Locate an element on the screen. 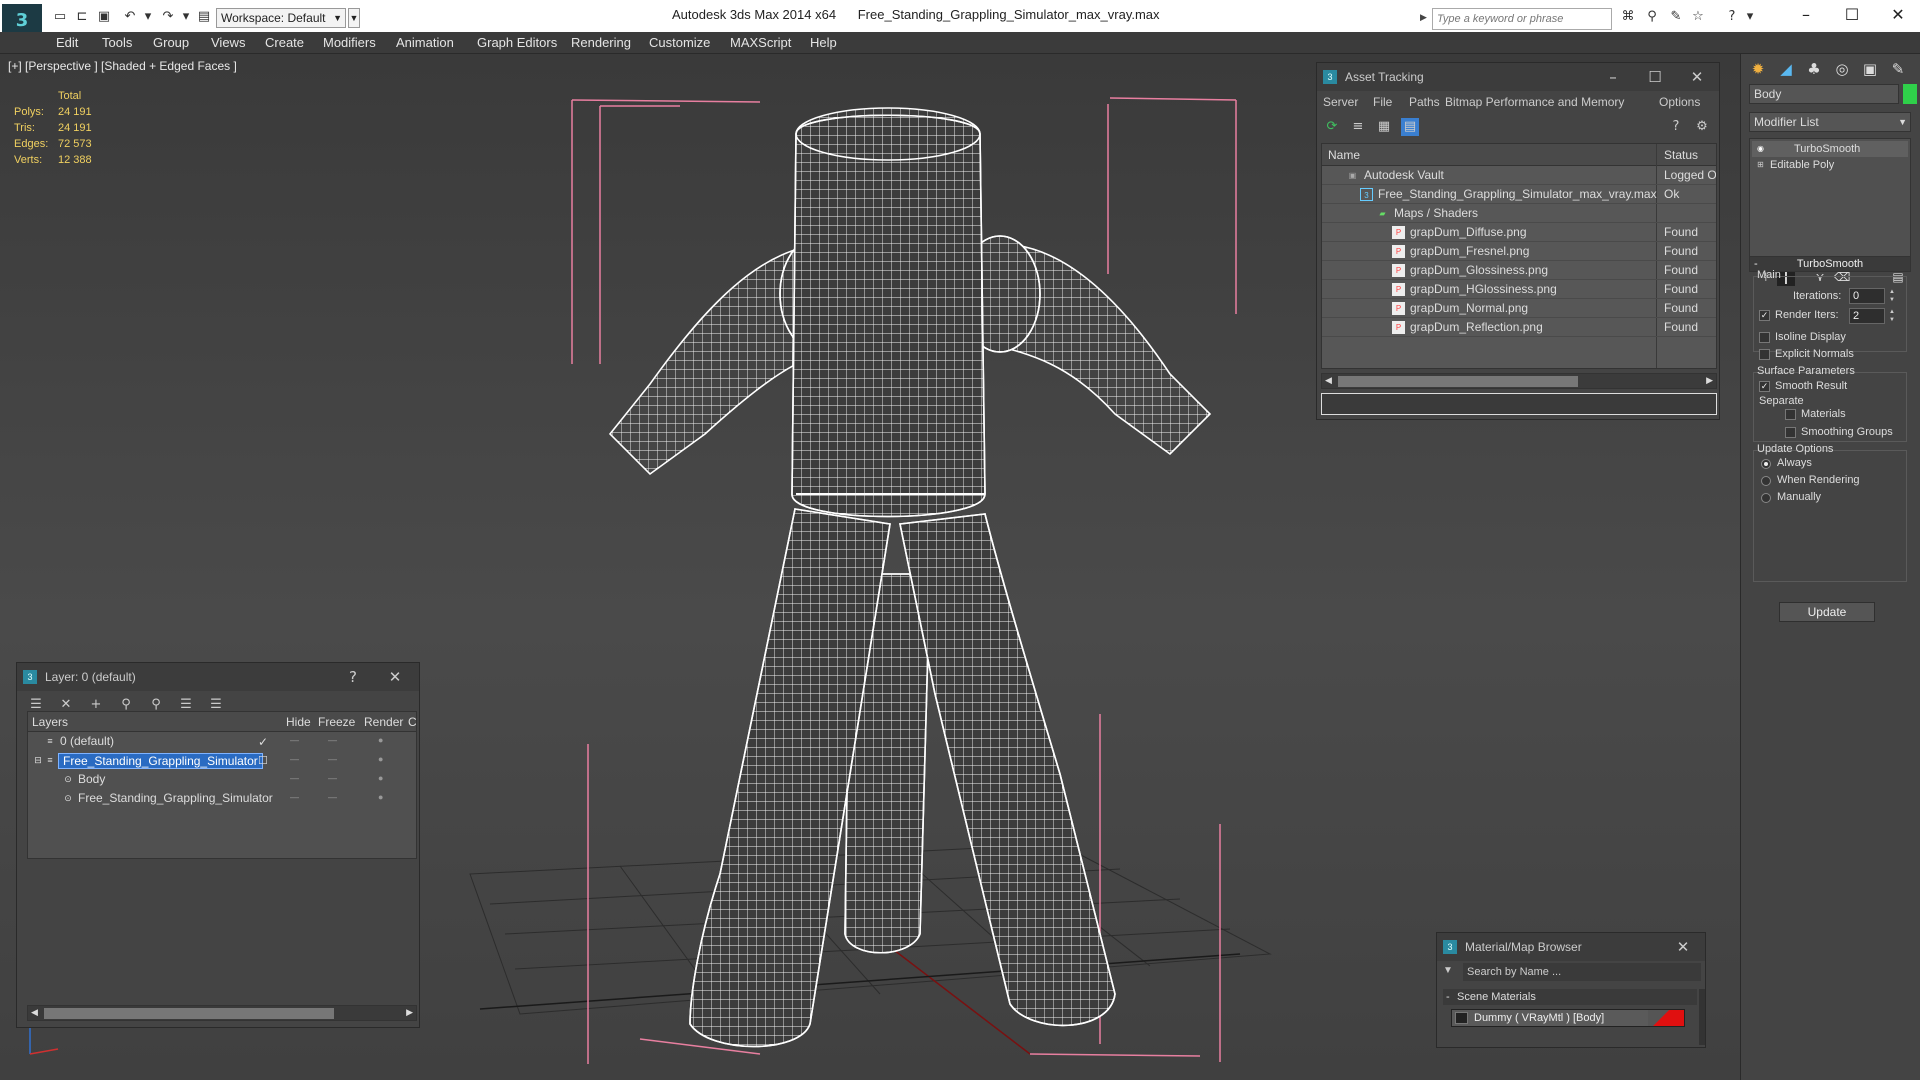 This screenshot has height=1080, width=1920. layer-row-default: ≡ 0 (default) ✓ — — ● is located at coordinates (222, 741).